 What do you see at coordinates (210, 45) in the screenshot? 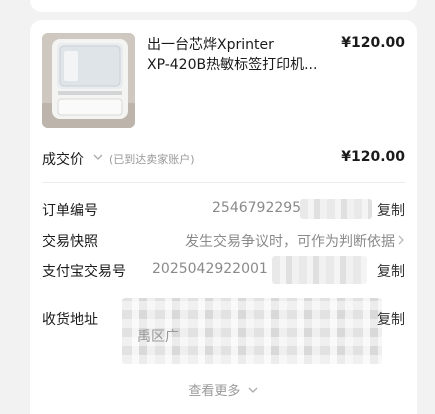
I see `product-title-line1: 出一台芯烨Xprinter` at bounding box center [210, 45].